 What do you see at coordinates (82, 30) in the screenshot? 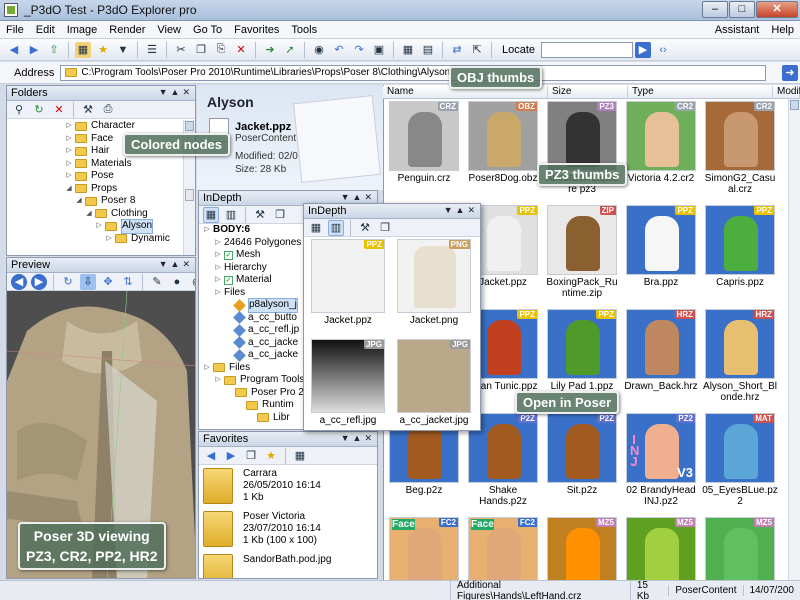
I see `menu-item-image: Image` at bounding box center [82, 30].